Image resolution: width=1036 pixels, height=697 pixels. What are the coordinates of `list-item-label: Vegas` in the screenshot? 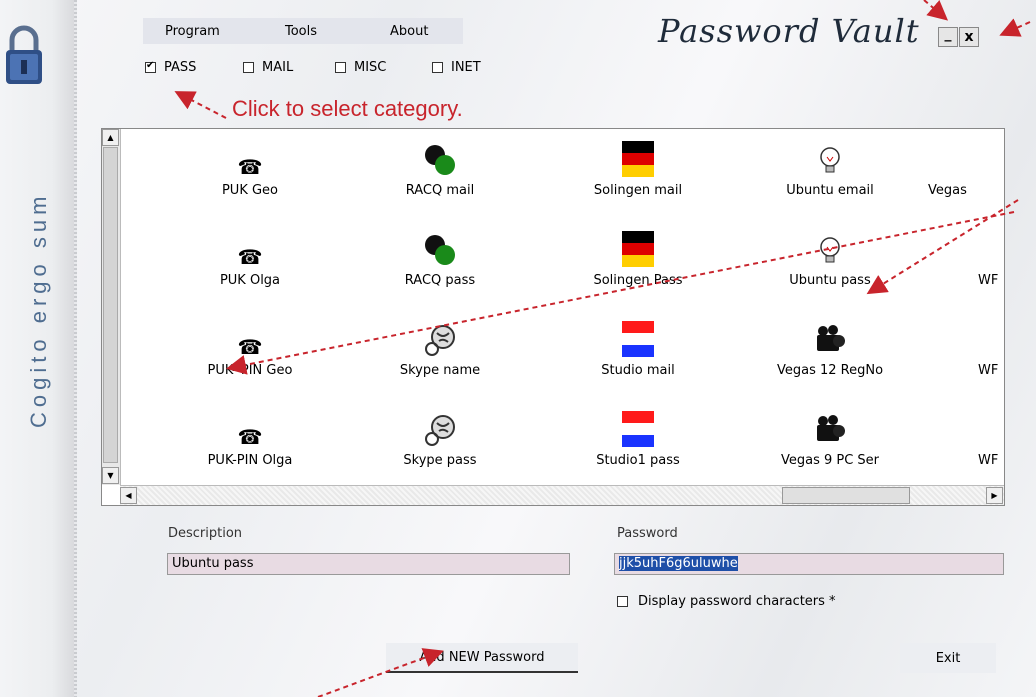 It's located at (947, 190).